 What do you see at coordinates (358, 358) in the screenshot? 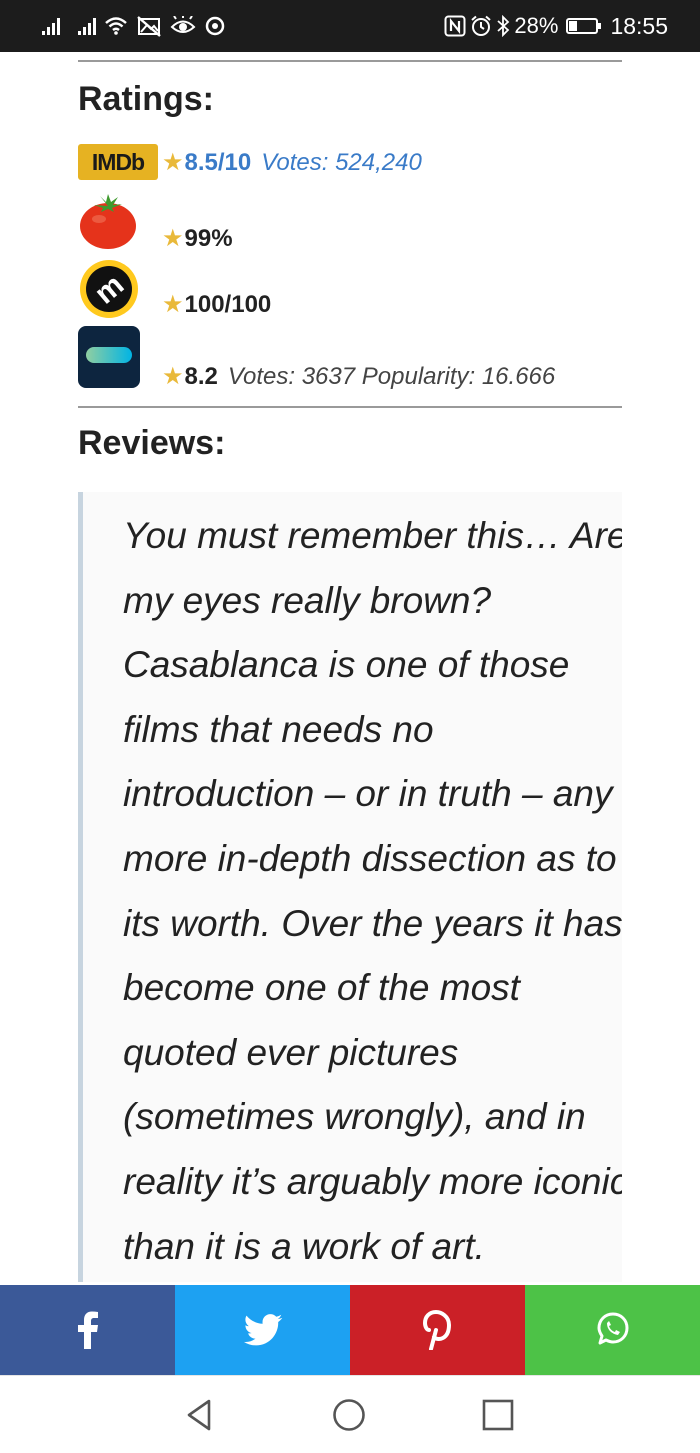
I see `rating-row-tmdb: ★ 8.2 Votes: 3637 Popularity: 16.666` at bounding box center [358, 358].